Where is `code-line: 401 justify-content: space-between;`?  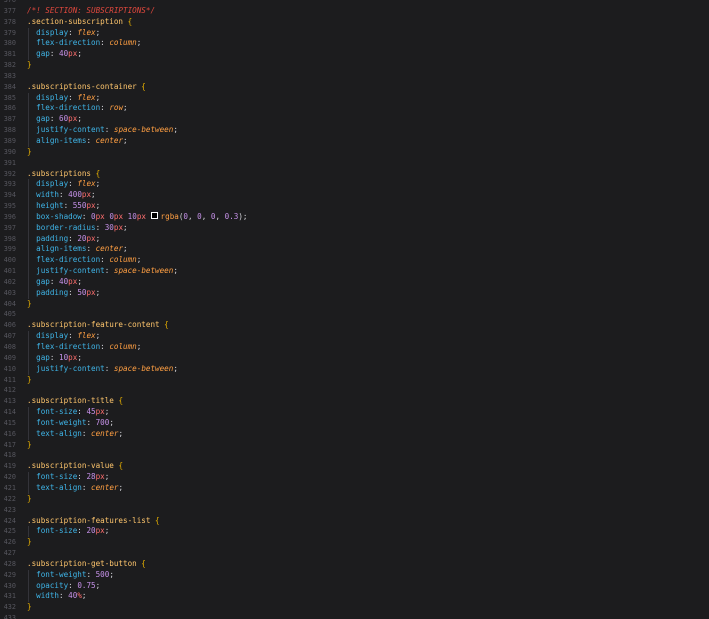
code-line: 401 justify-content: space-between; is located at coordinates (354, 271).